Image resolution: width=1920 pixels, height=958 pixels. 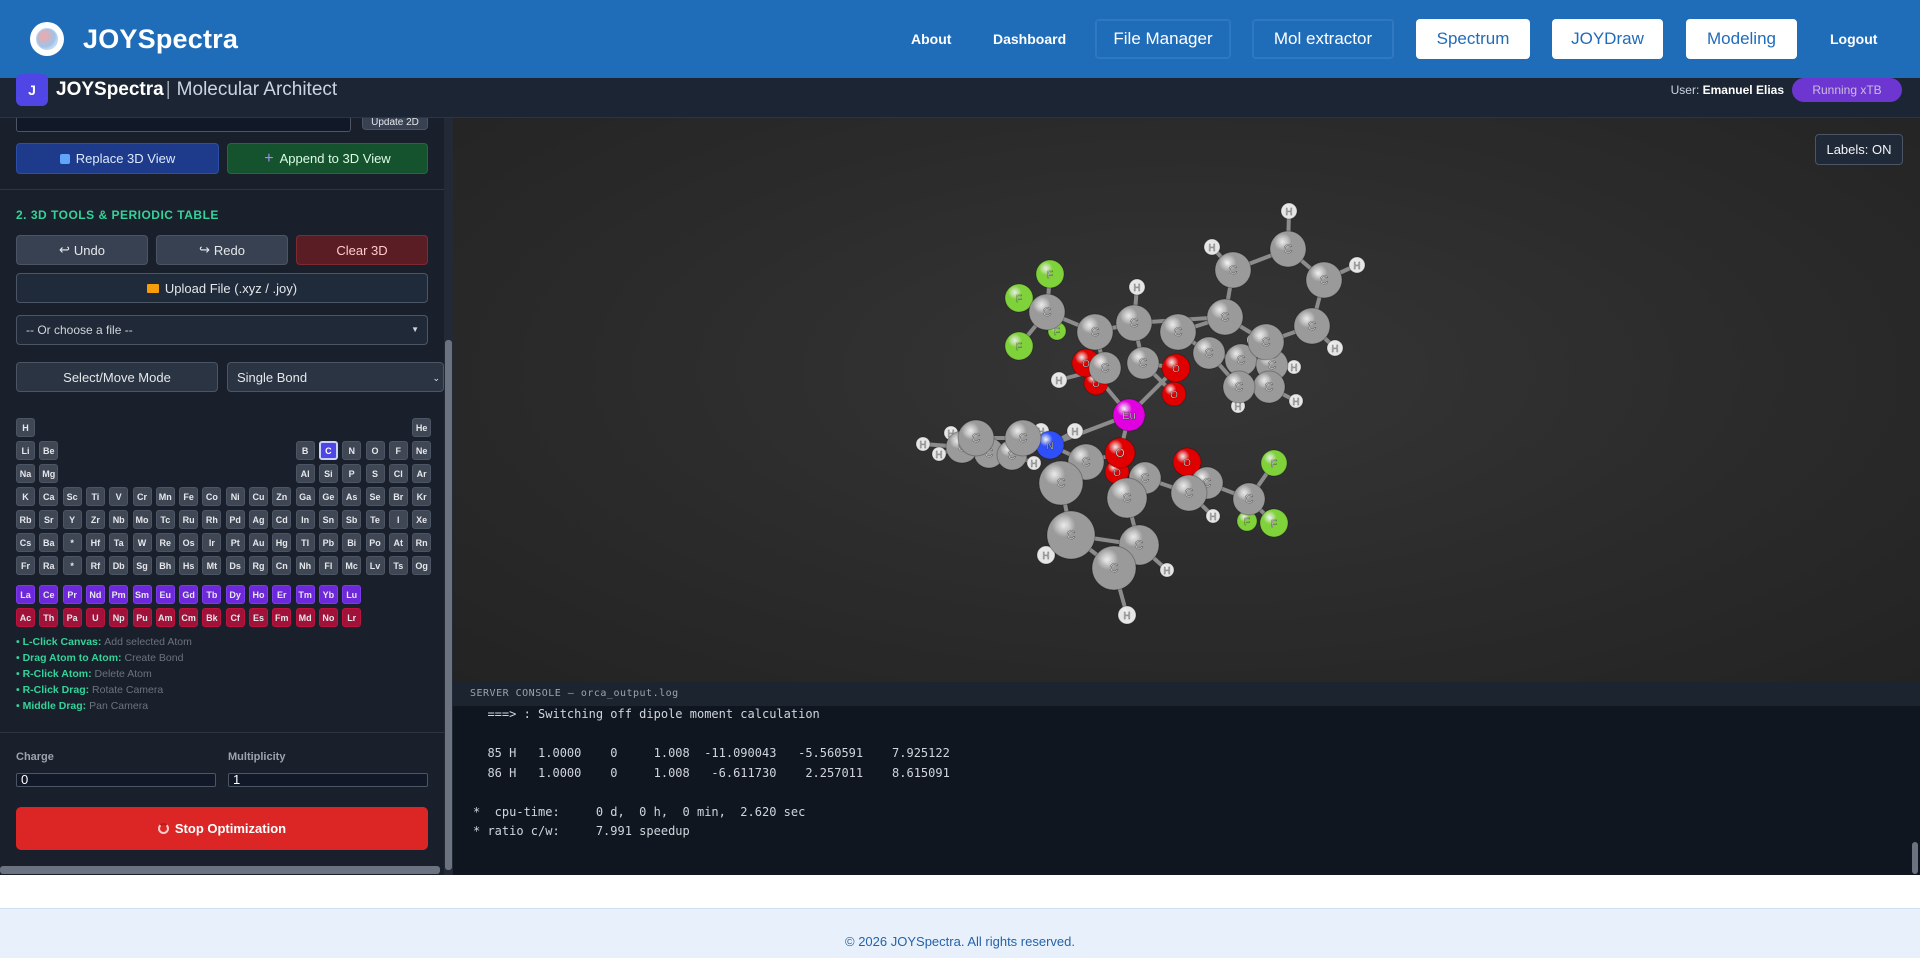 I want to click on nav-about-link: About, so click(x=931, y=39).